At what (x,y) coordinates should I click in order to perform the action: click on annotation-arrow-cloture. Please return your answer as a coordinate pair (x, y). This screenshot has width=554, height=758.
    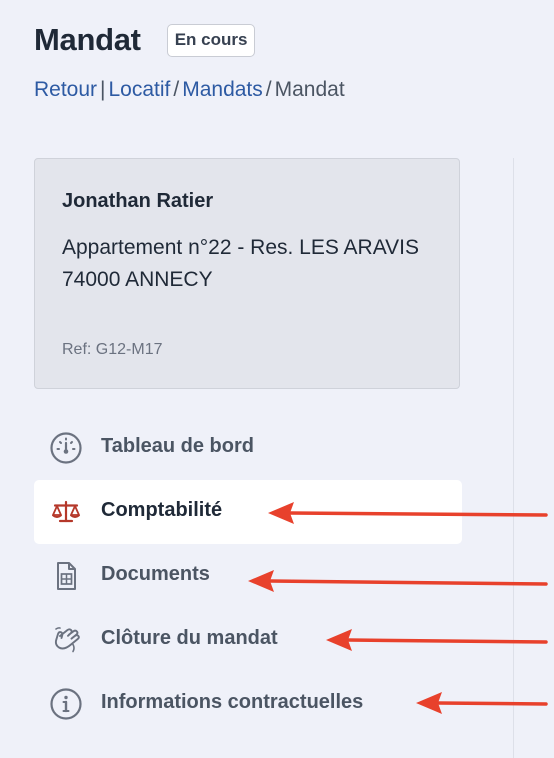
    Looking at the image, I should click on (437, 640).